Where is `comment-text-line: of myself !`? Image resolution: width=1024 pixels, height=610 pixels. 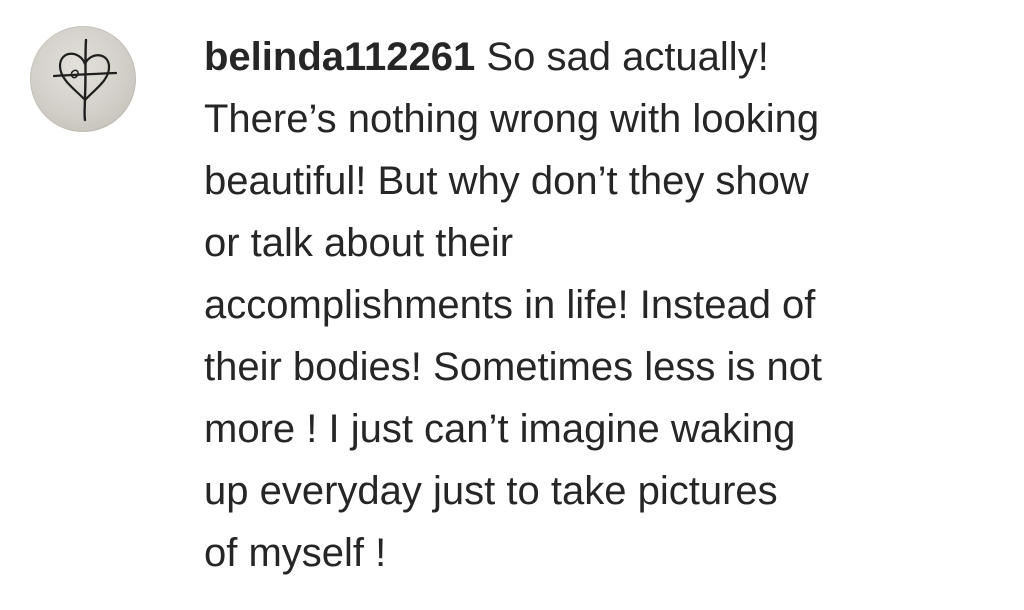
comment-text-line: of myself ! is located at coordinates (295, 553).